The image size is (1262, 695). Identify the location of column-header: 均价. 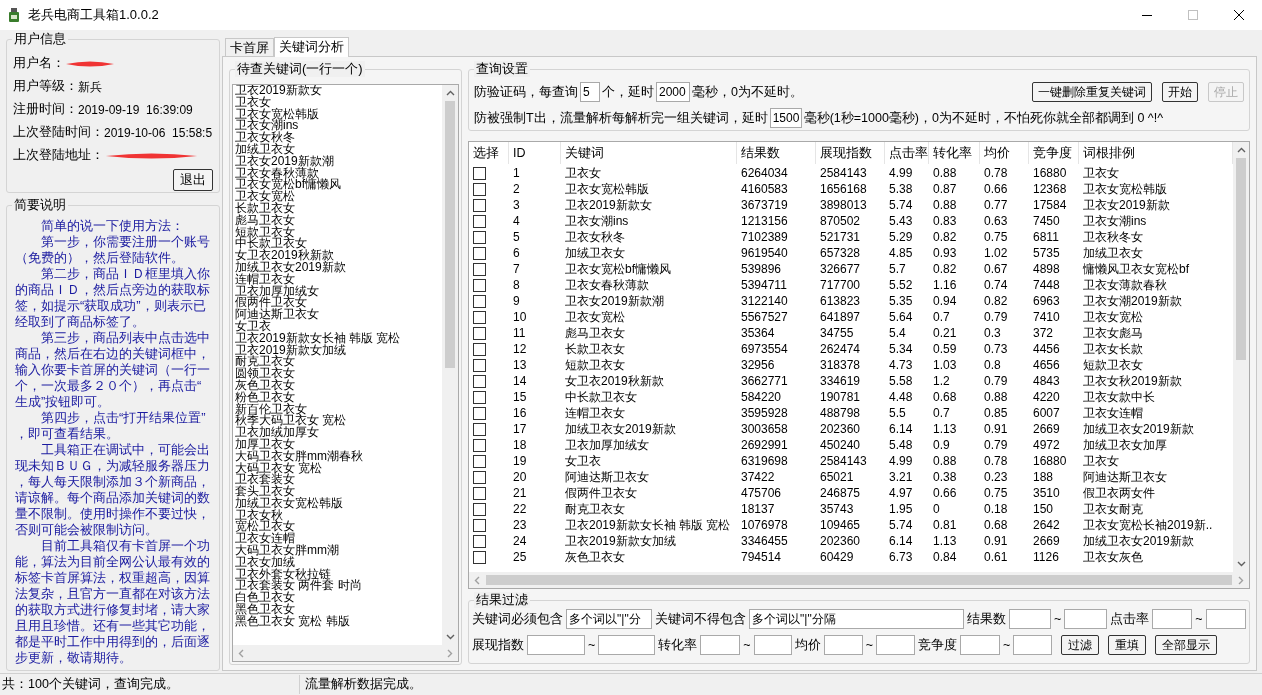
(1004, 153).